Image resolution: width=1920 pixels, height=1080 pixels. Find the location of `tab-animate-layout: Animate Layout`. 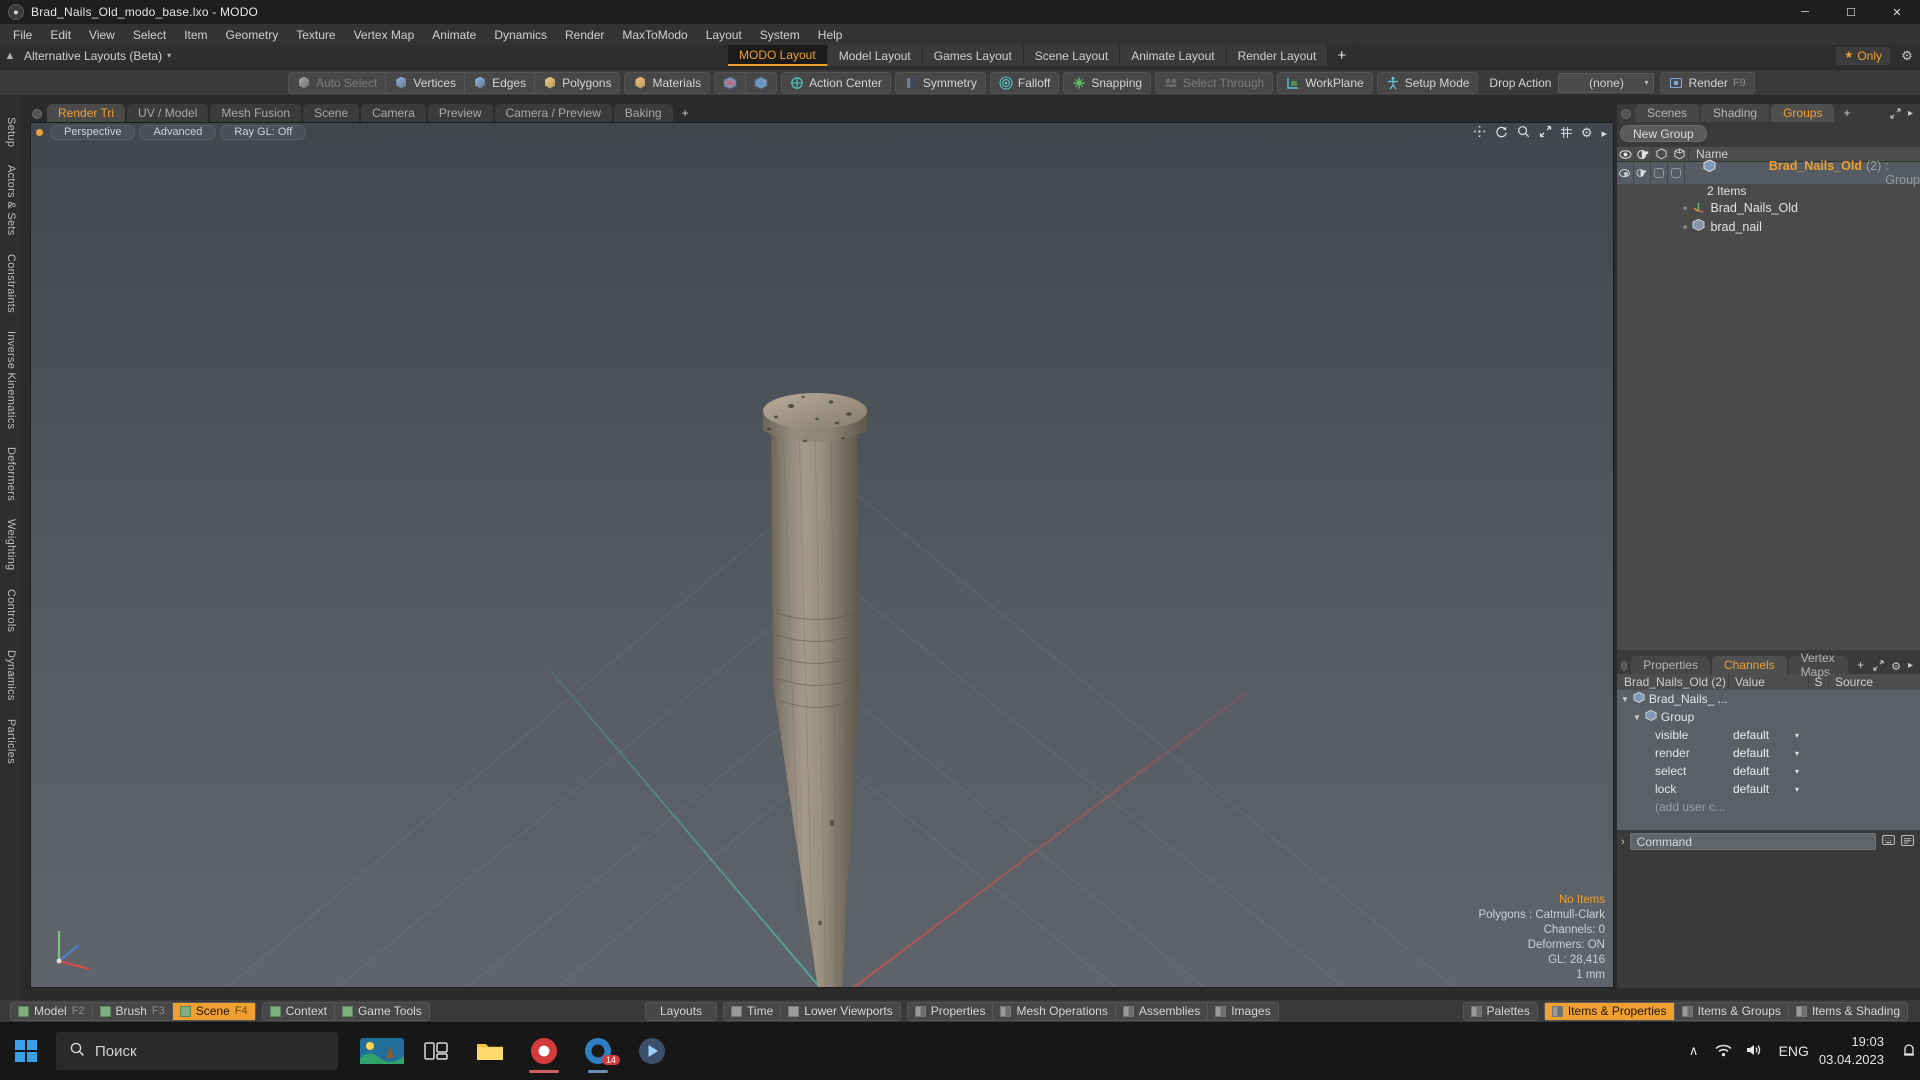

tab-animate-layout: Animate Layout is located at coordinates (1173, 55).